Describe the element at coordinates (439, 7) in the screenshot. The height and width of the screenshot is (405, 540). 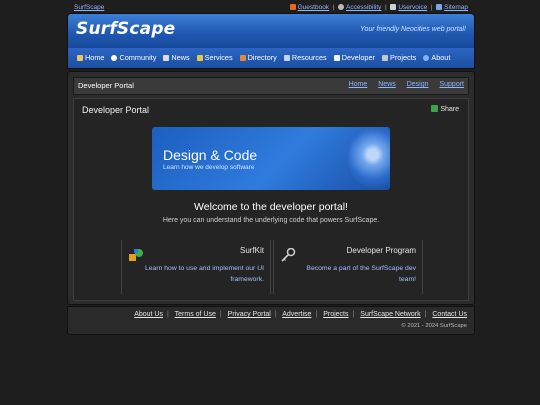
I see `sitemap-icon` at that location.